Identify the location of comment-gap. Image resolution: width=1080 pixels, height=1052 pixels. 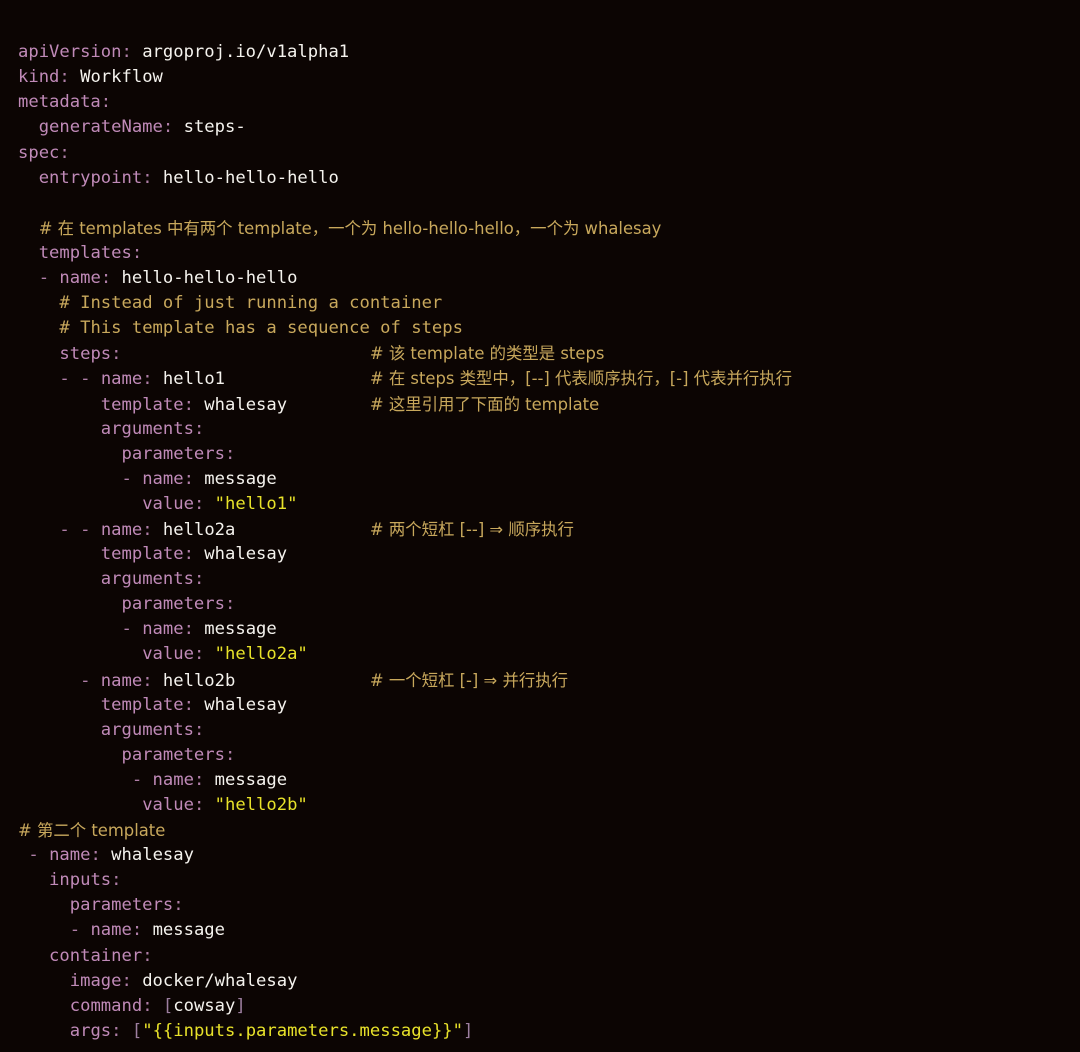
(302, 681).